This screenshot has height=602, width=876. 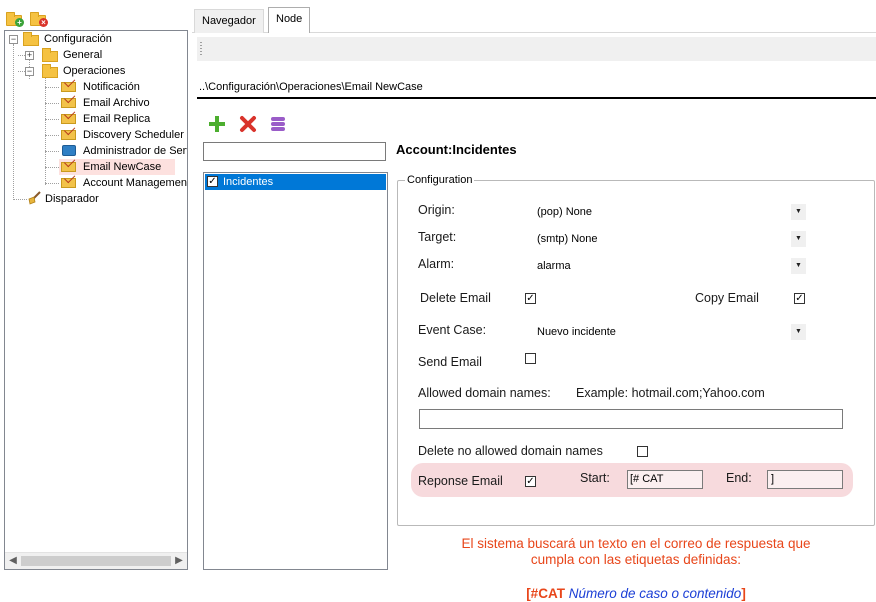 What do you see at coordinates (229, 21) in the screenshot?
I see `tab-navegador: Navegador` at bounding box center [229, 21].